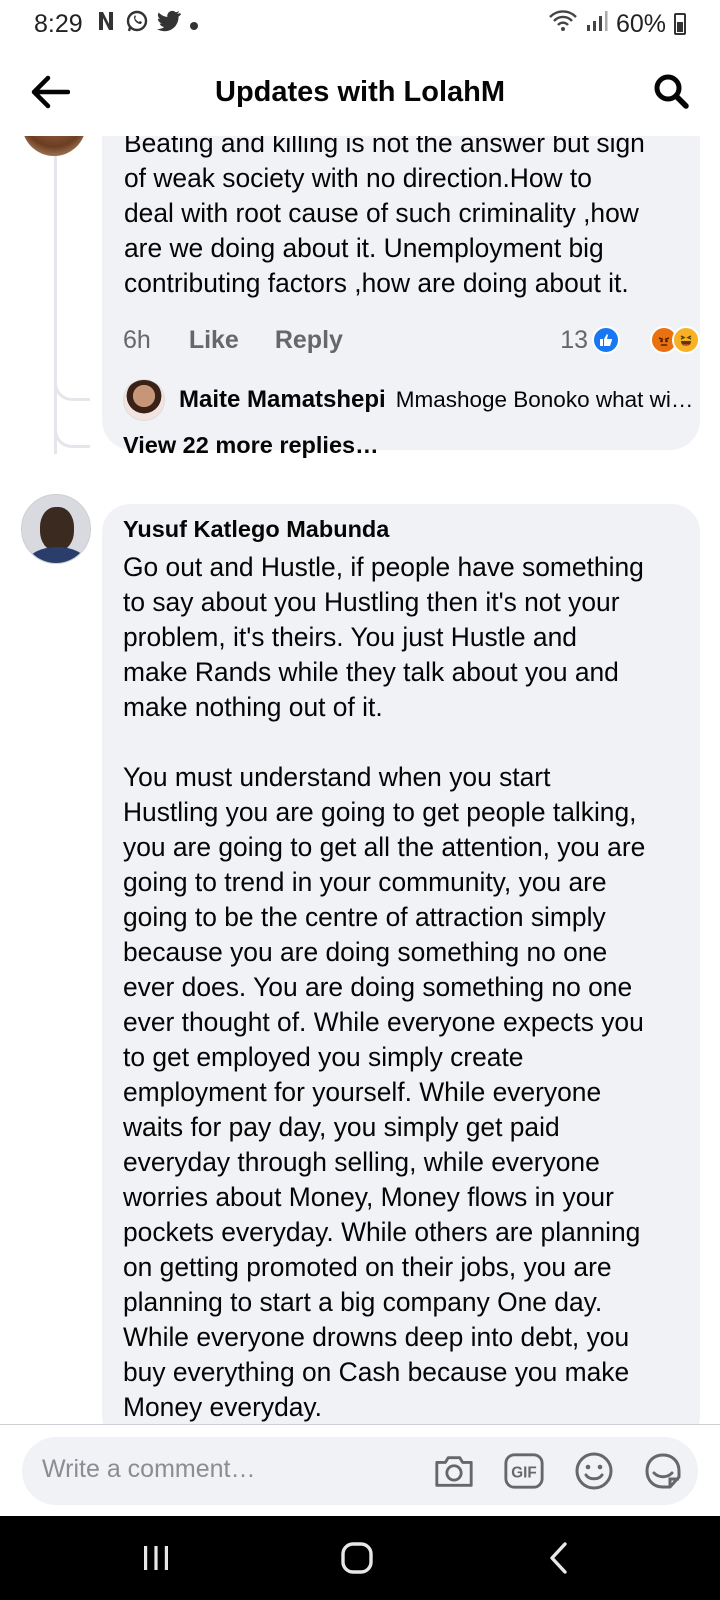  What do you see at coordinates (55, 295) in the screenshot?
I see `thread-line` at bounding box center [55, 295].